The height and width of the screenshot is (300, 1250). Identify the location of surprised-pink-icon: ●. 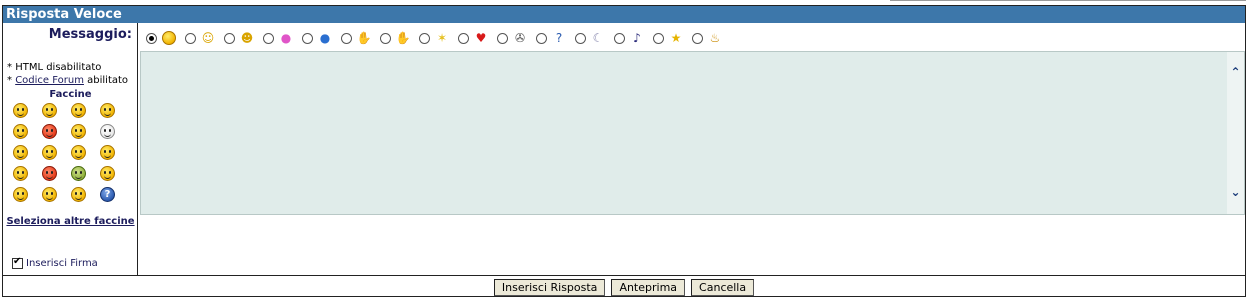
(286, 38).